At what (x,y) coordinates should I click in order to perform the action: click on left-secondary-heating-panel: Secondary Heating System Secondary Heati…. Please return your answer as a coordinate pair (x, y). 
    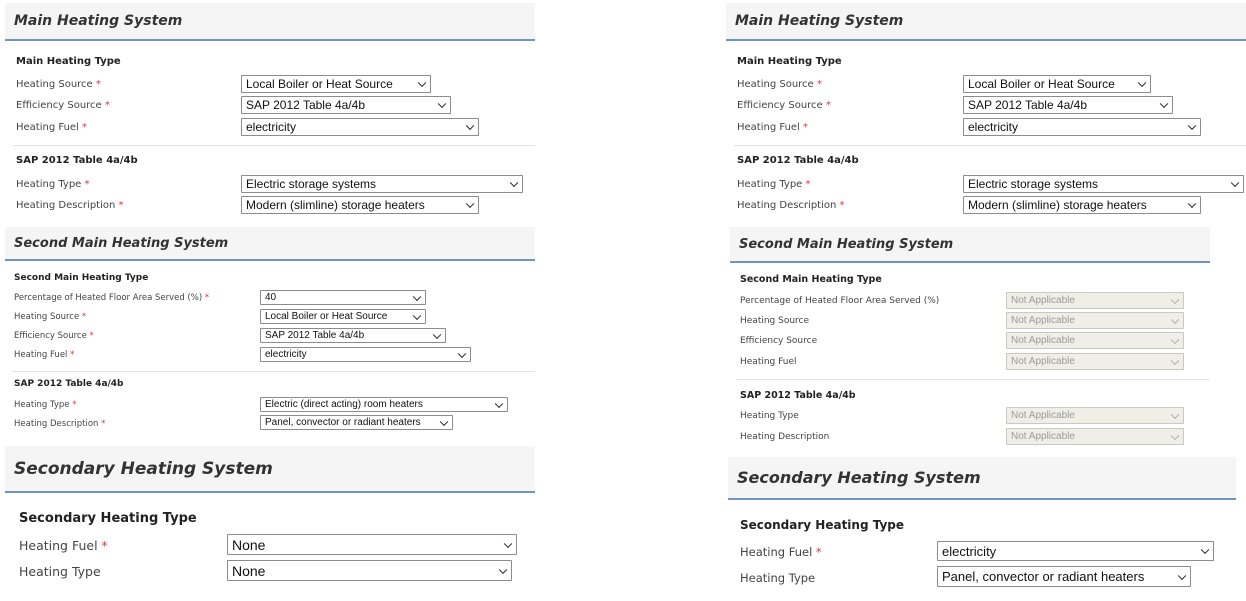
    Looking at the image, I should click on (270, 521).